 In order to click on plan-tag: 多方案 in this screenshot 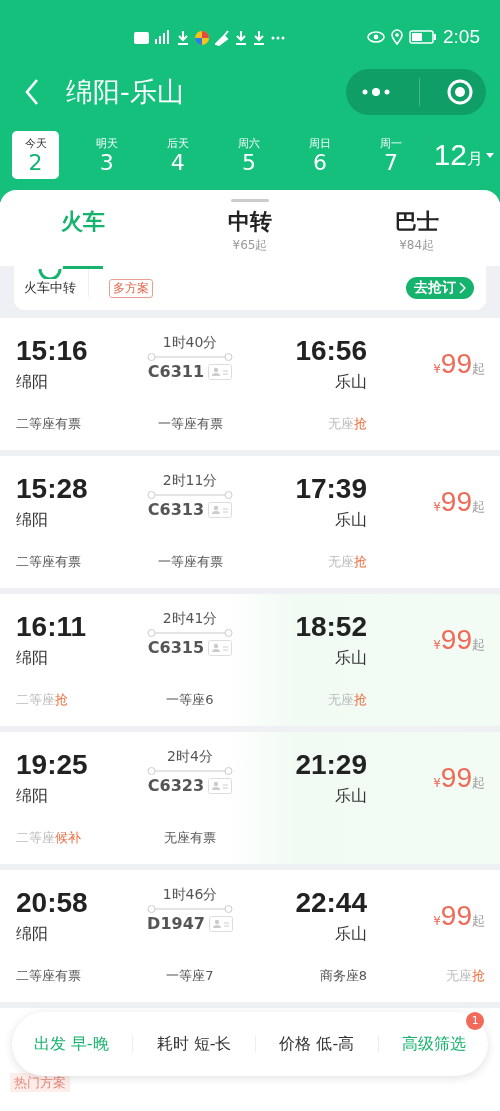, I will do `click(131, 288)`.